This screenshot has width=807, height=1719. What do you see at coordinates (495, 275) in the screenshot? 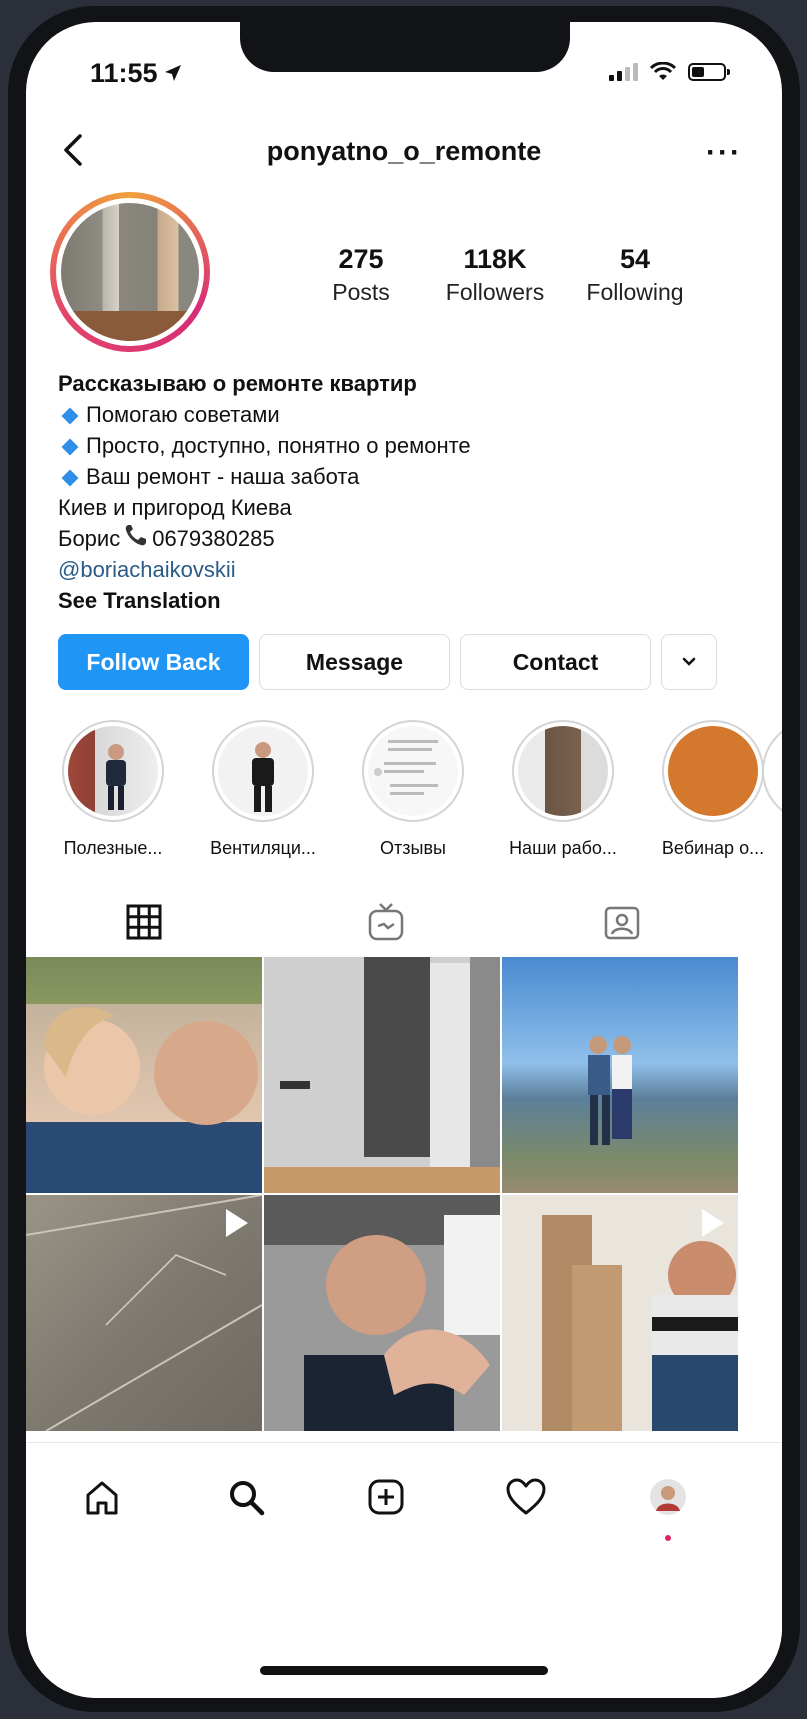
I see `stat-followers: 118K Followers` at bounding box center [495, 275].